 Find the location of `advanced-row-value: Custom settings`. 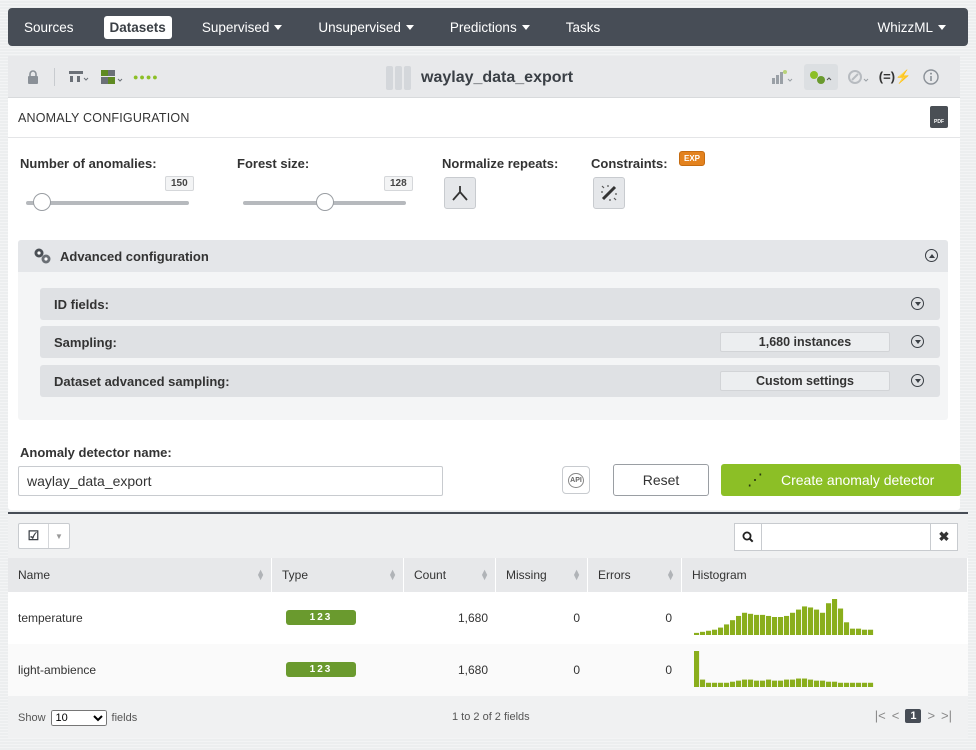

advanced-row-value: Custom settings is located at coordinates (805, 381).